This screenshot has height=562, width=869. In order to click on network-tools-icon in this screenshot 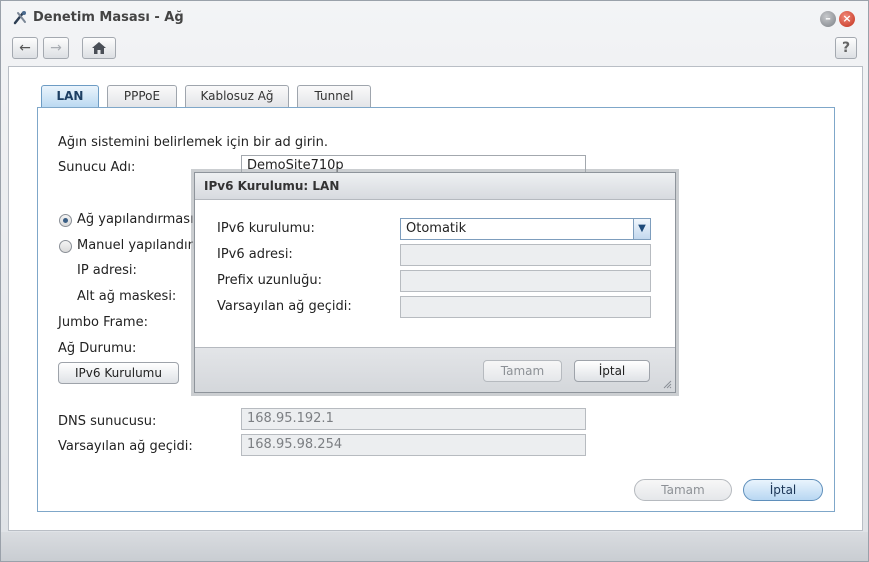, I will do `click(19, 18)`.